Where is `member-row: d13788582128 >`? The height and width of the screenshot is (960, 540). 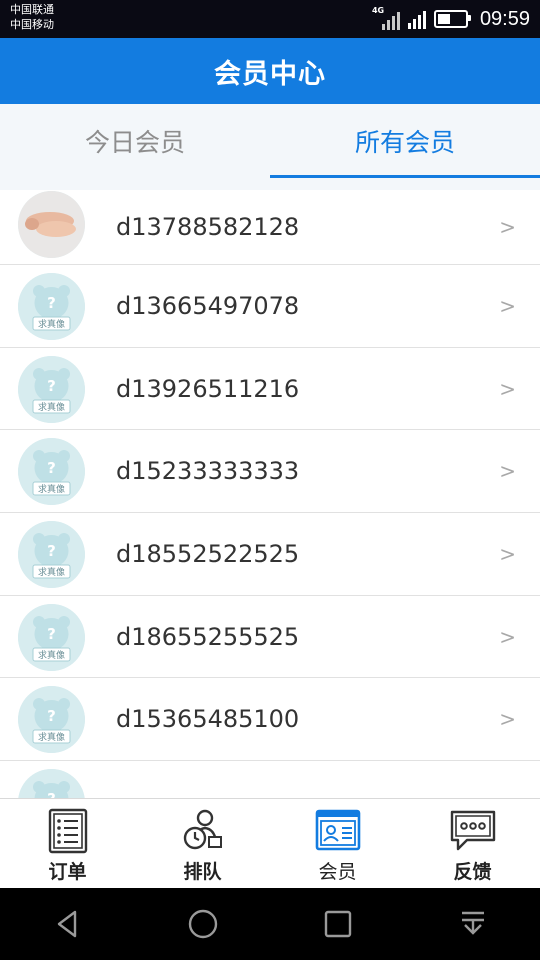
member-row: d13788582128 > is located at coordinates (270, 227).